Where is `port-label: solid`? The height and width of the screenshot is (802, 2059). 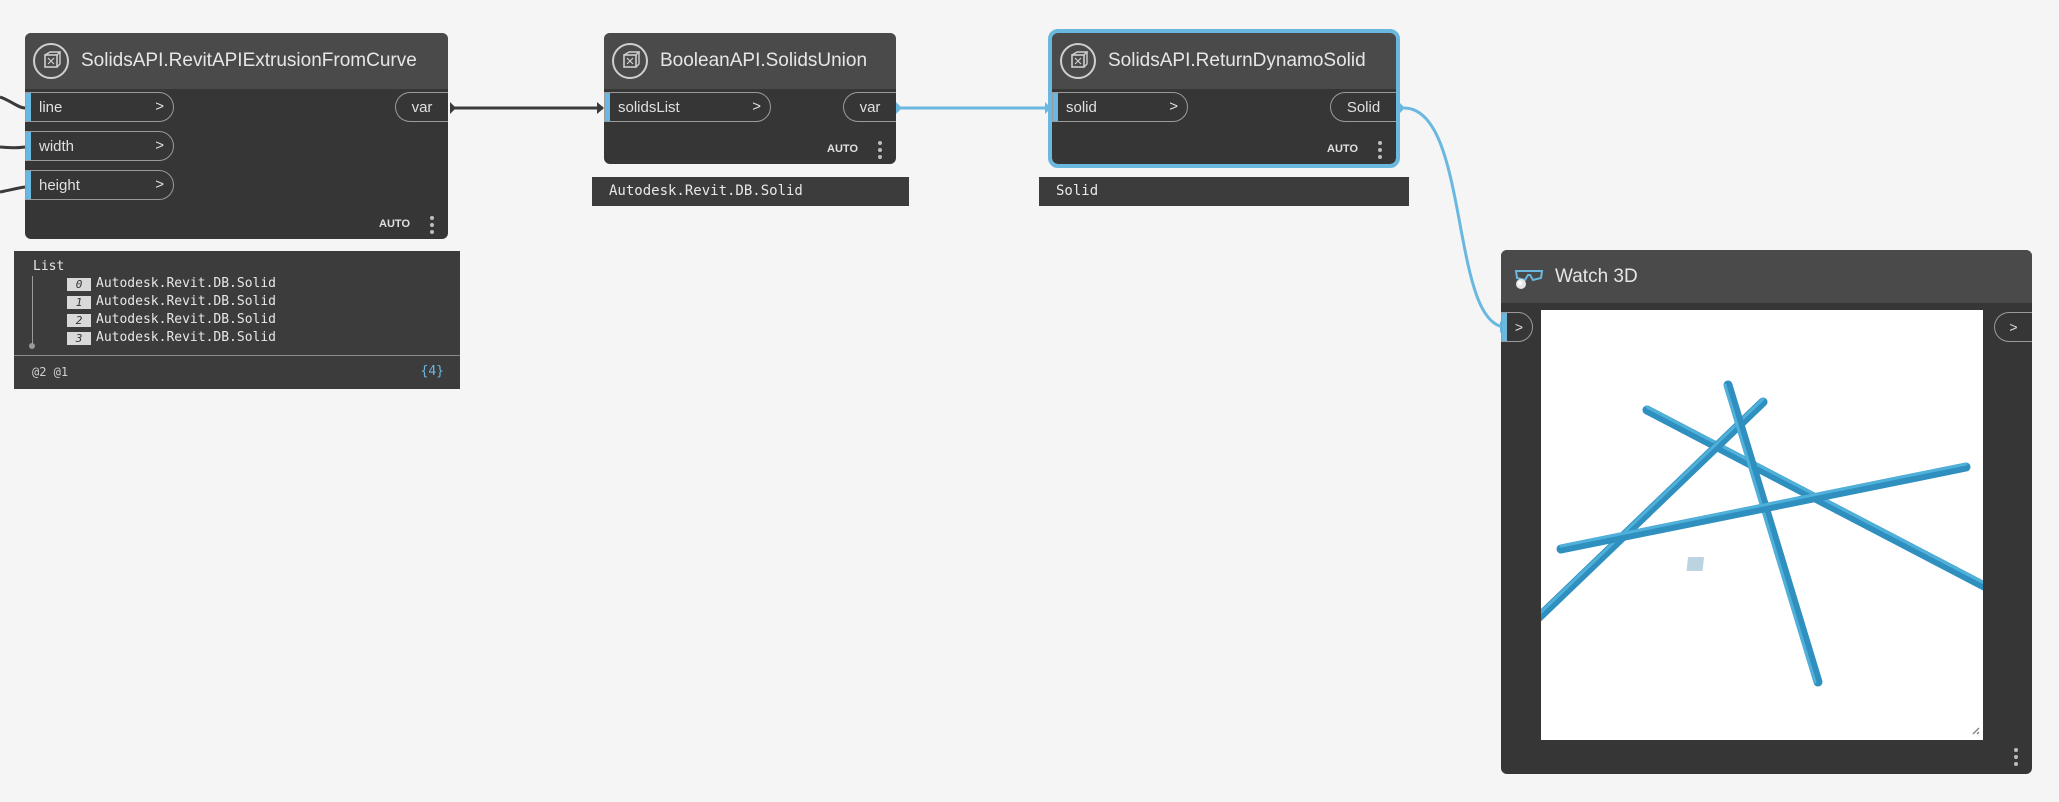 port-label: solid is located at coordinates (1081, 107).